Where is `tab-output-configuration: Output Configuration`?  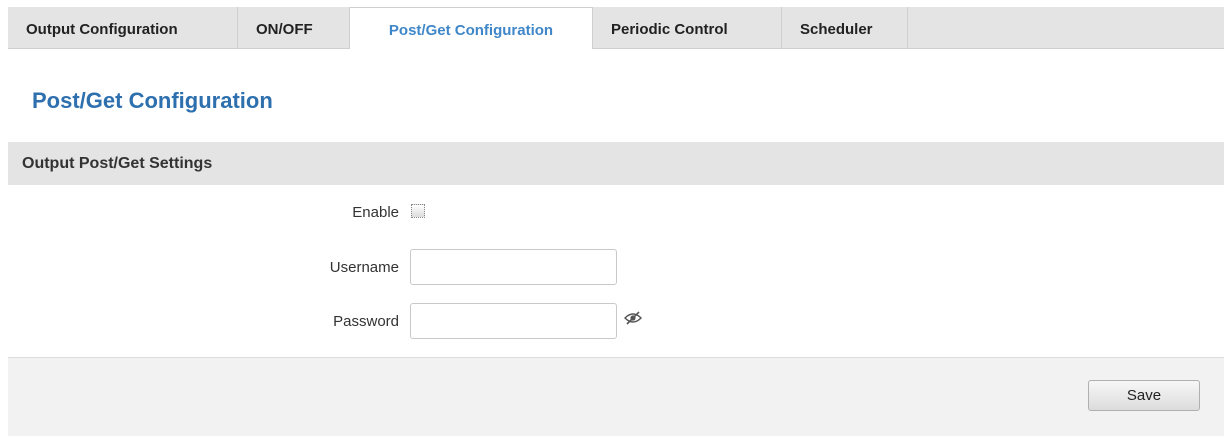 tab-output-configuration: Output Configuration is located at coordinates (123, 27).